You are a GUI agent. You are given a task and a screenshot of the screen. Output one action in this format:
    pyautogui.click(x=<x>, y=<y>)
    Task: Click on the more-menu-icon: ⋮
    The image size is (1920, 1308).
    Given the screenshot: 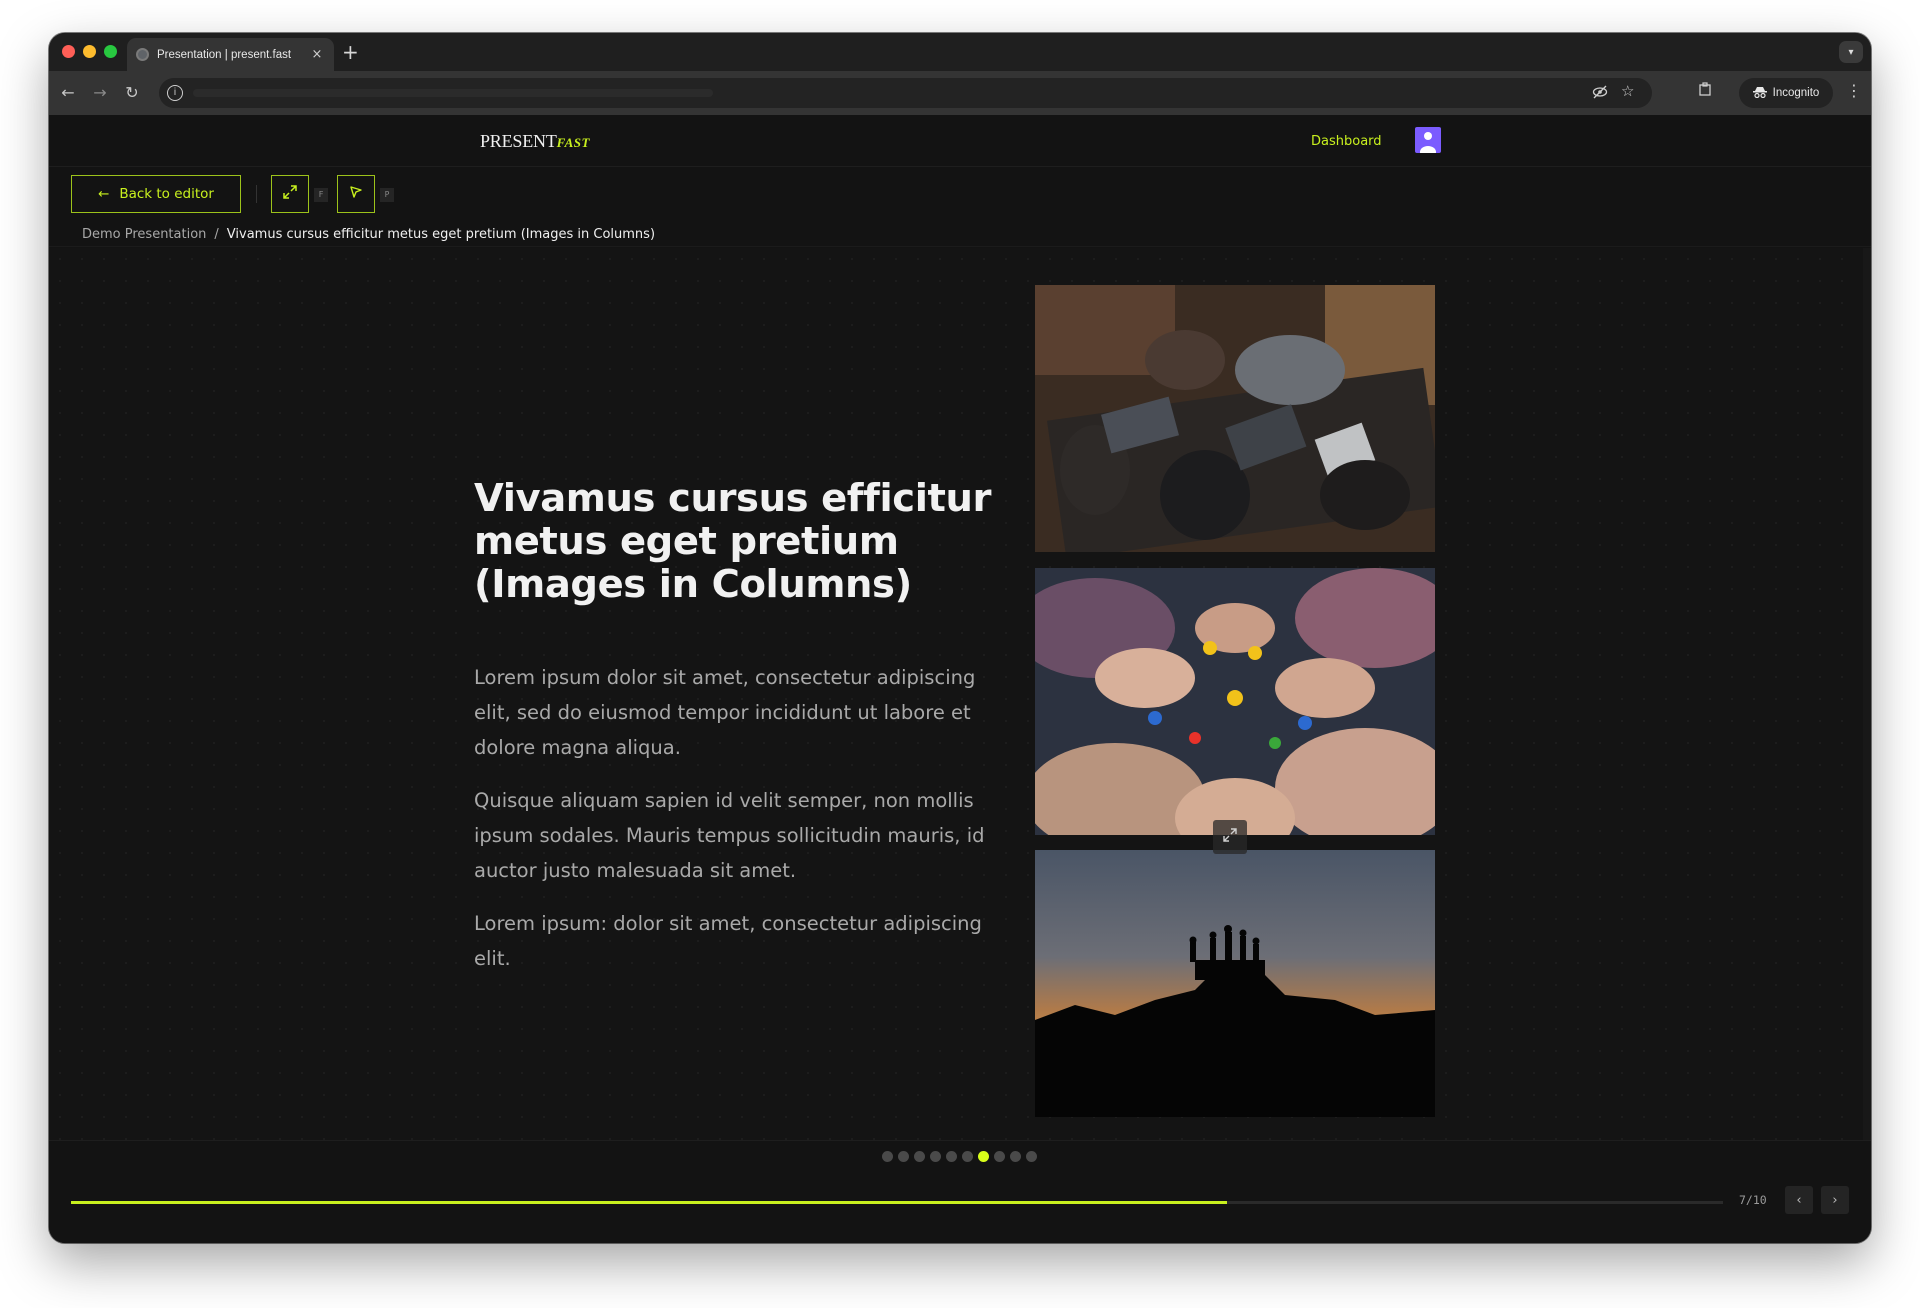 What is the action you would take?
    pyautogui.click(x=1854, y=90)
    